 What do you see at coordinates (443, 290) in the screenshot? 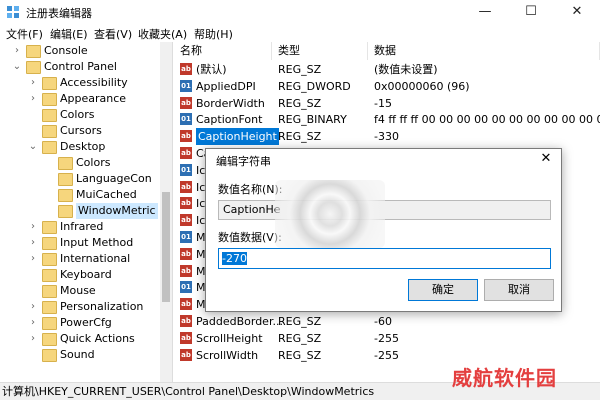
I see `ok-button: 确定` at bounding box center [443, 290].